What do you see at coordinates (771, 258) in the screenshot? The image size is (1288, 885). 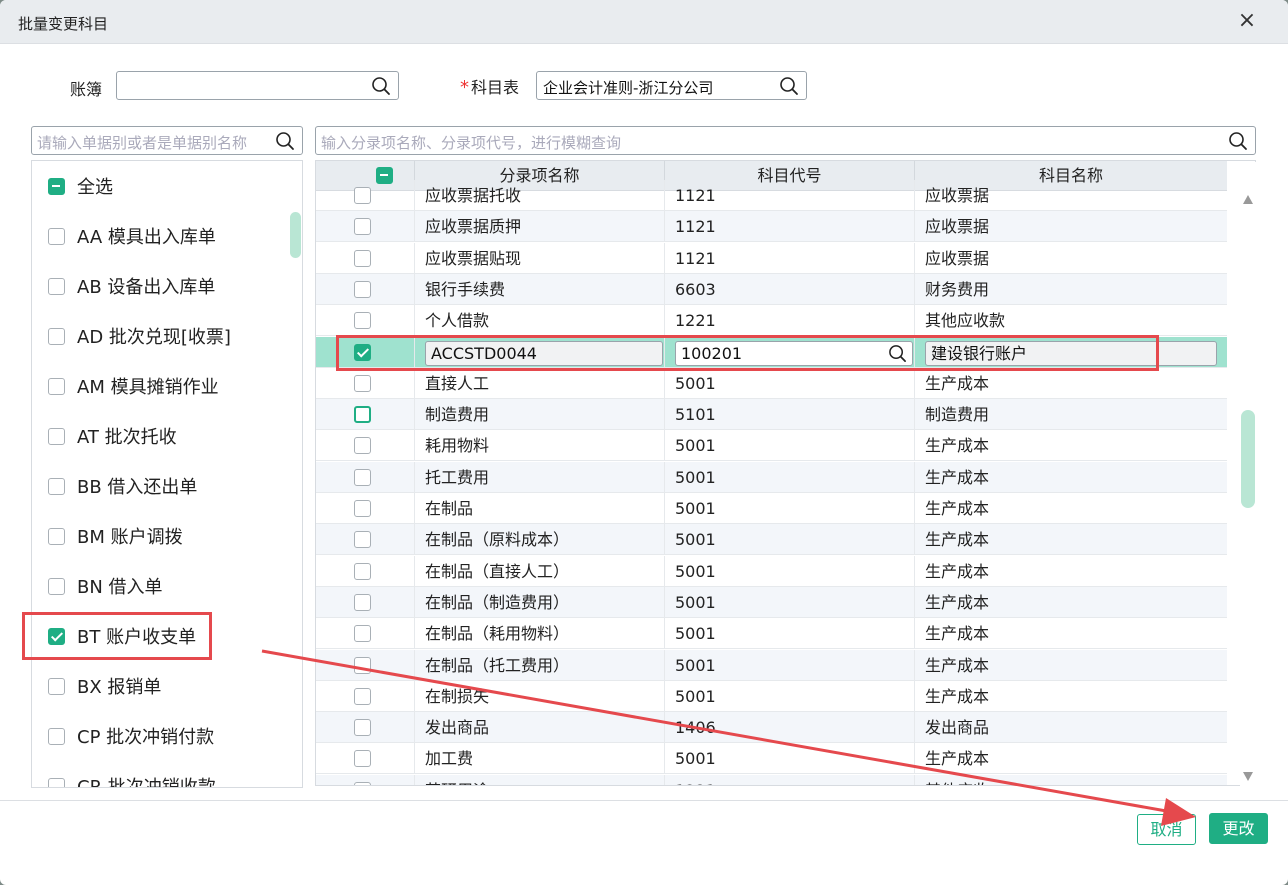 I see `table-row: 应收票据贴现 1121 应收票据` at bounding box center [771, 258].